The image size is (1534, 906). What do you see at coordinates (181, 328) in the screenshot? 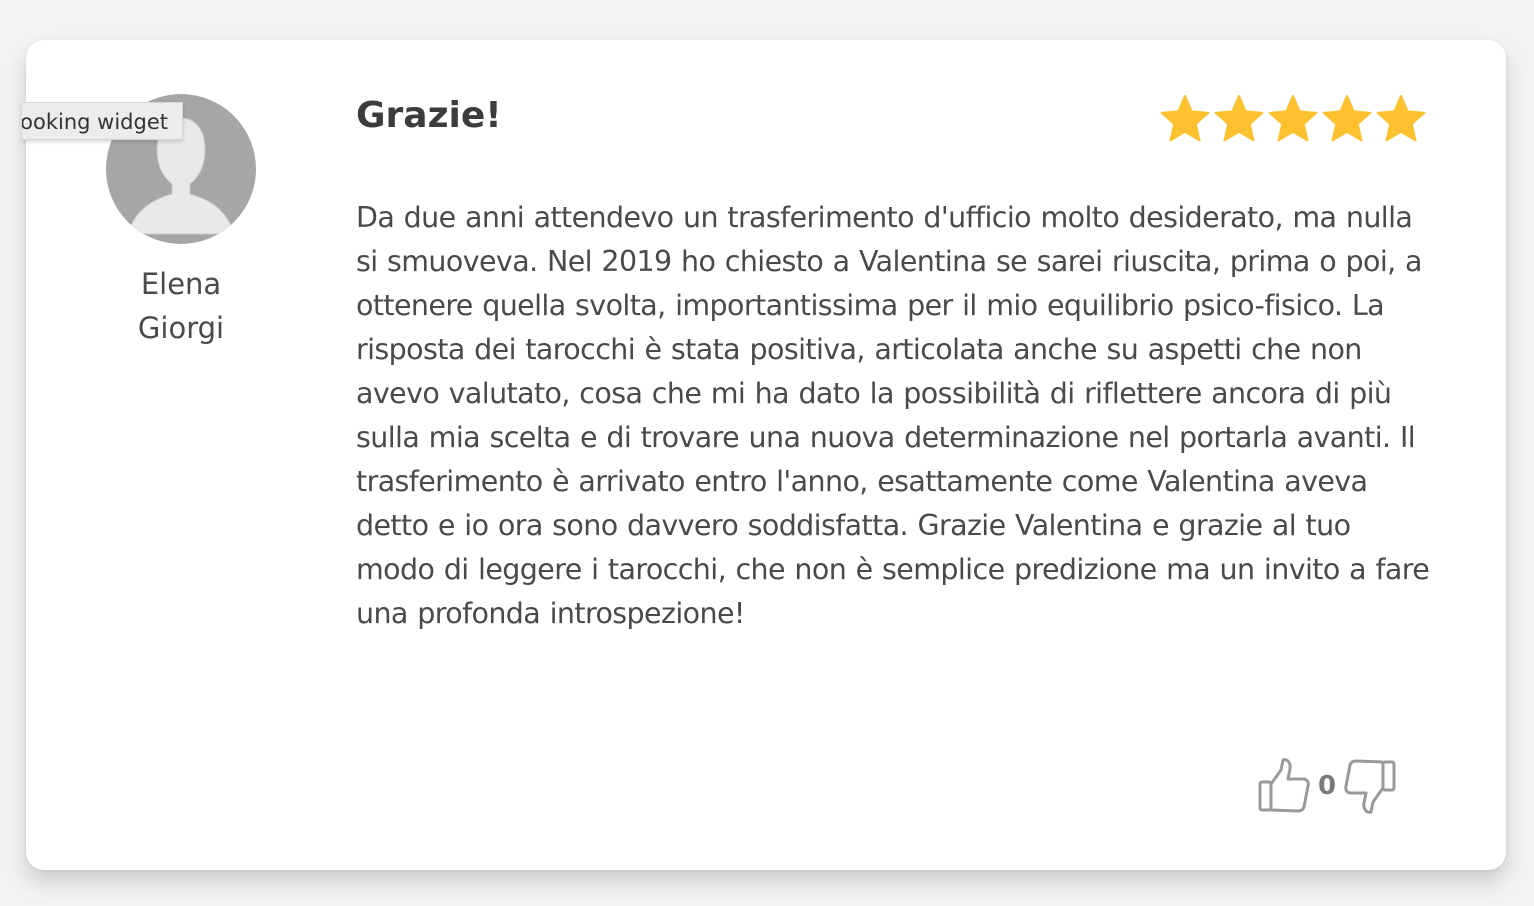
I see `reviewer-last-name: Giorgi` at bounding box center [181, 328].